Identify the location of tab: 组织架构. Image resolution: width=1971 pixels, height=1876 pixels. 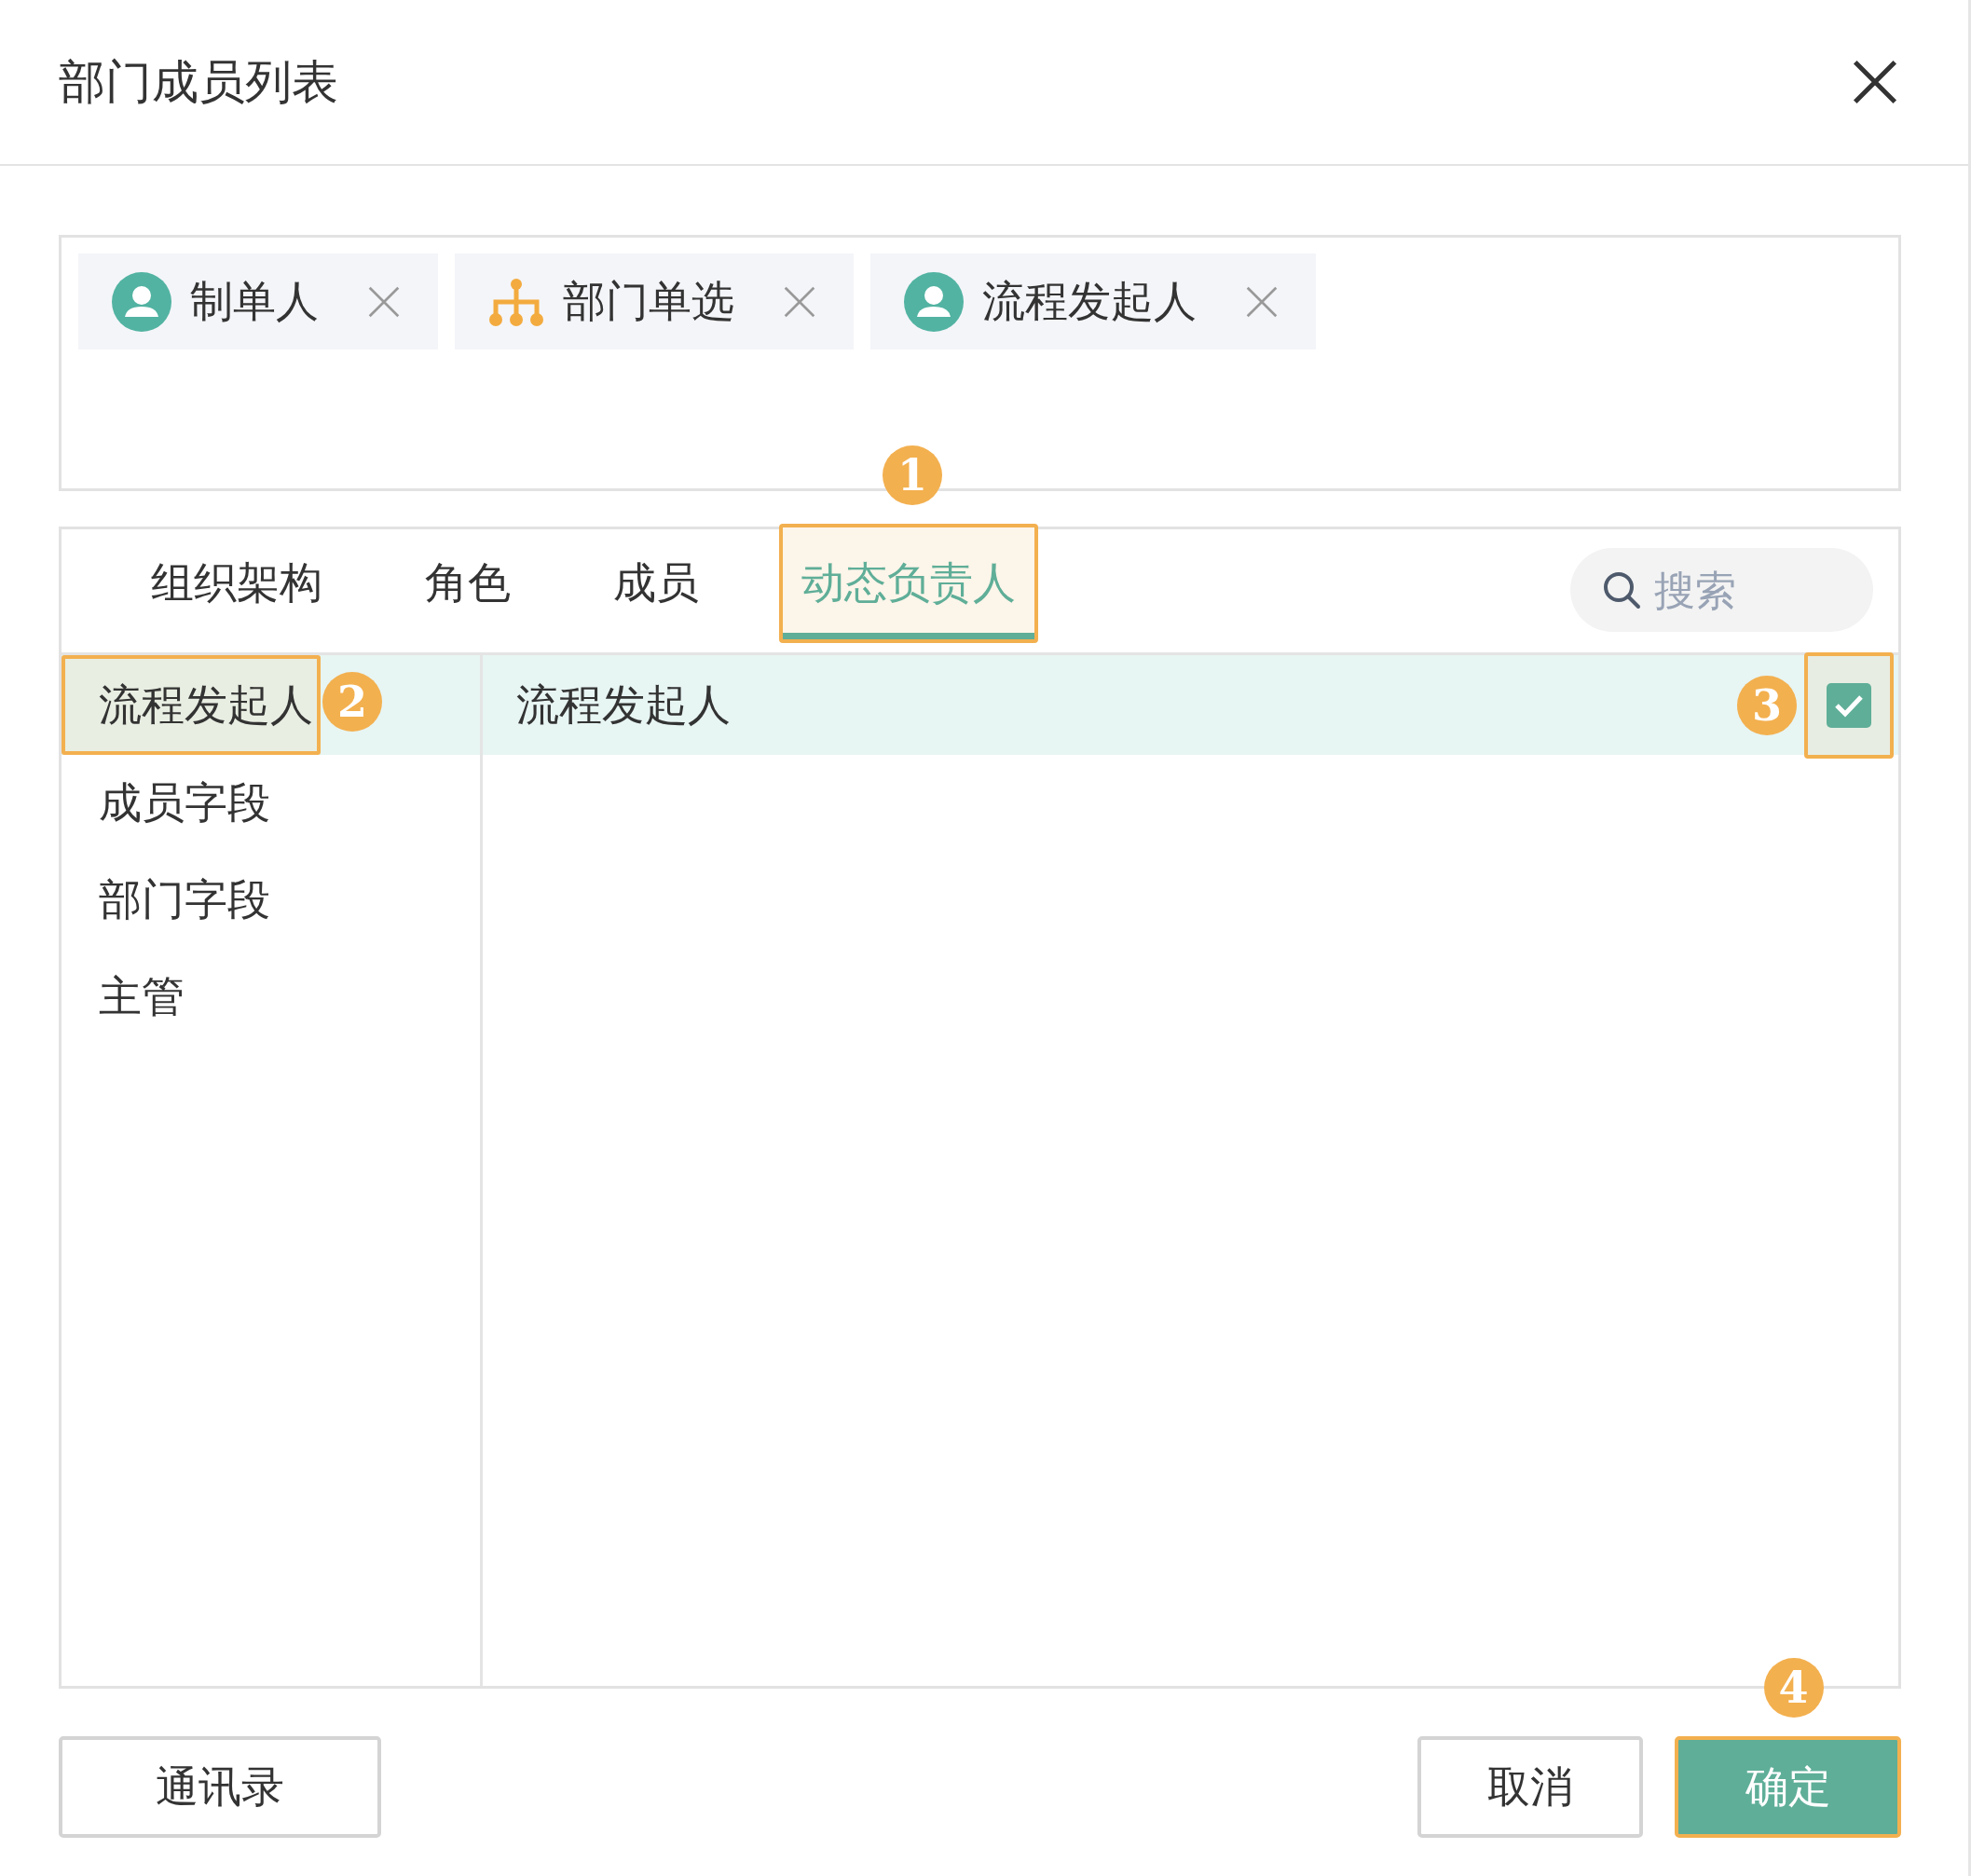
(237, 583).